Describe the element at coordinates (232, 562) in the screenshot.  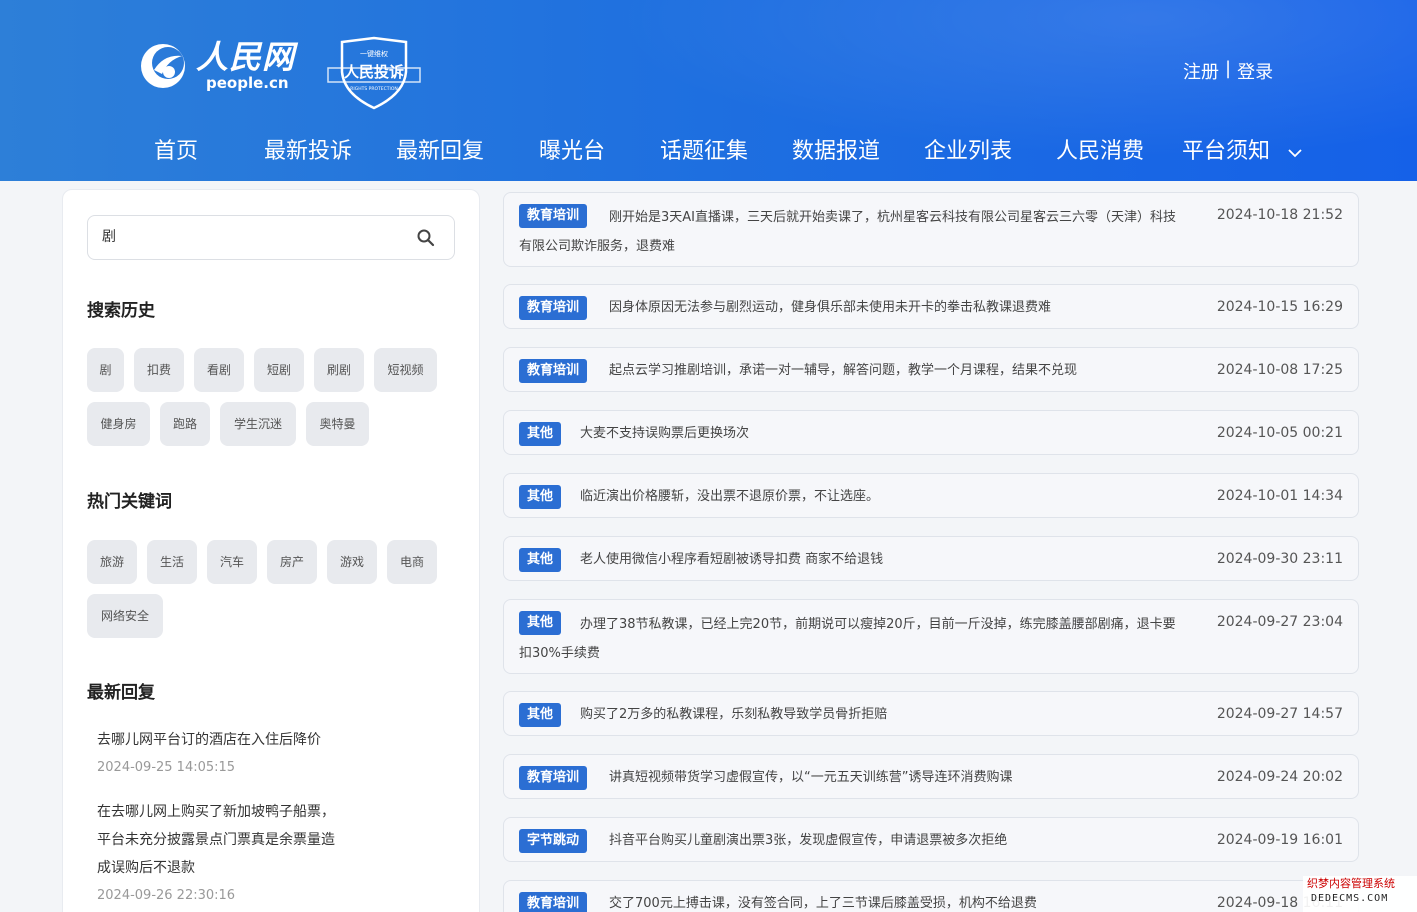
I see `hot-tag: 汽车` at that location.